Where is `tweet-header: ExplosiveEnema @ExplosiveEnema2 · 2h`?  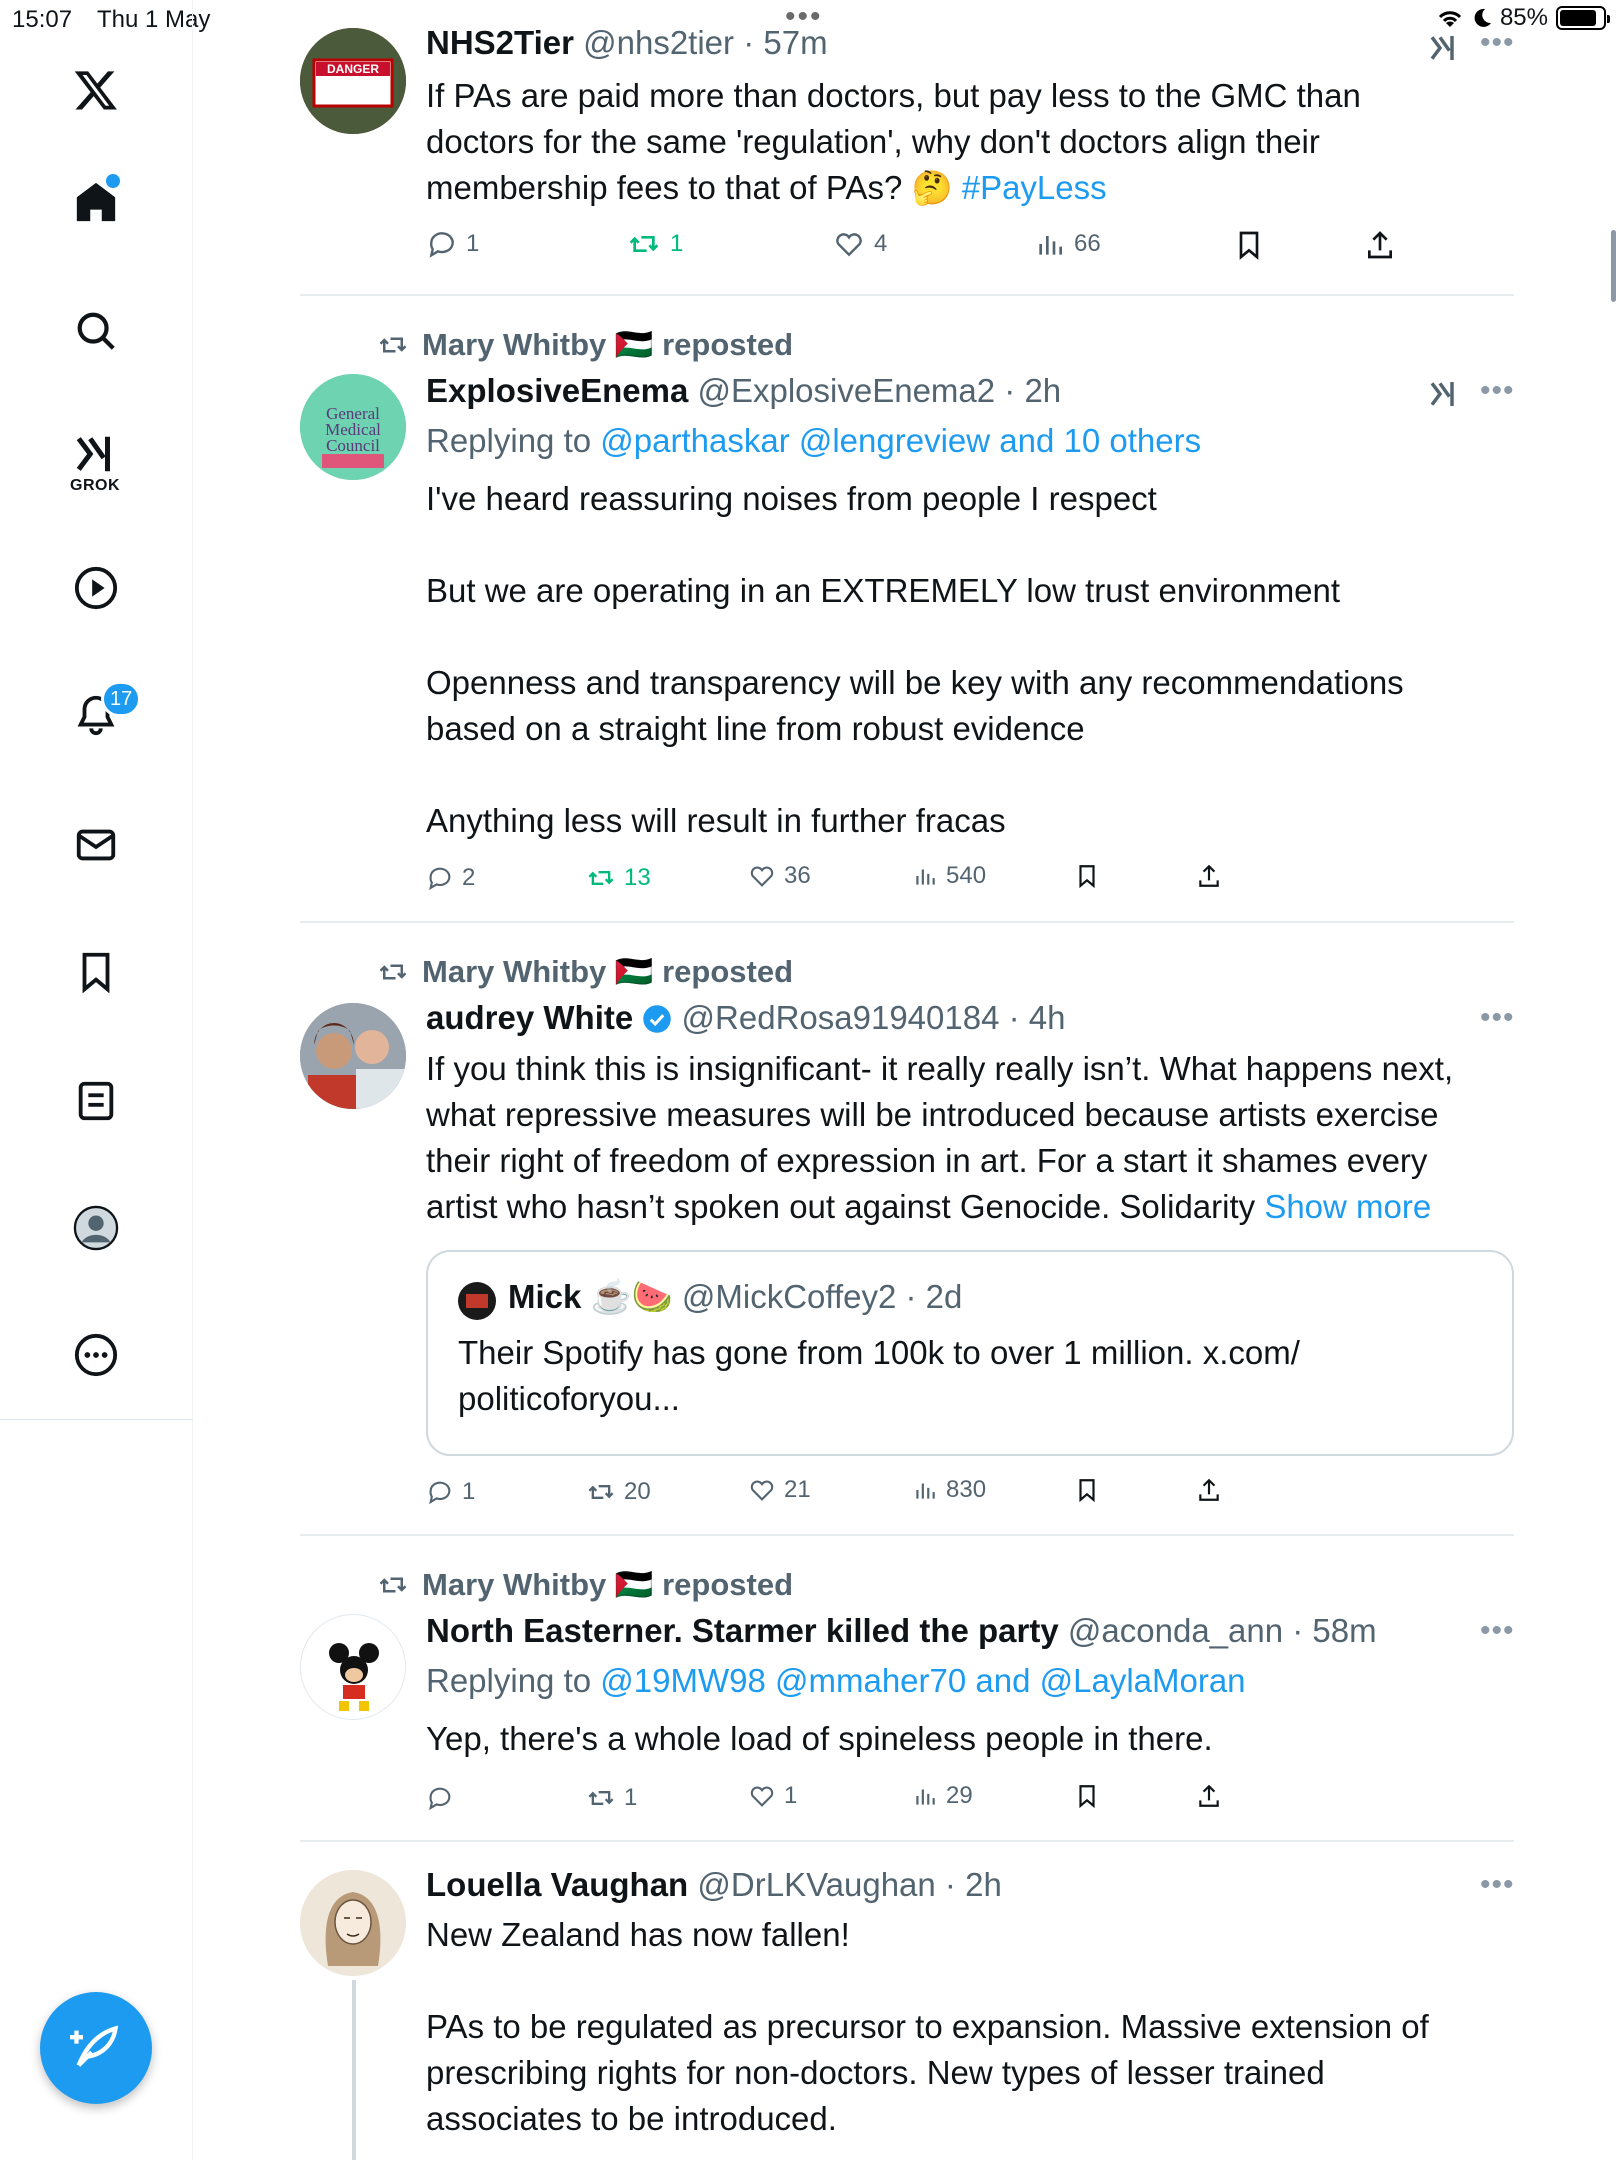 tweet-header: ExplosiveEnema @ExplosiveEnema2 · 2h is located at coordinates (744, 390).